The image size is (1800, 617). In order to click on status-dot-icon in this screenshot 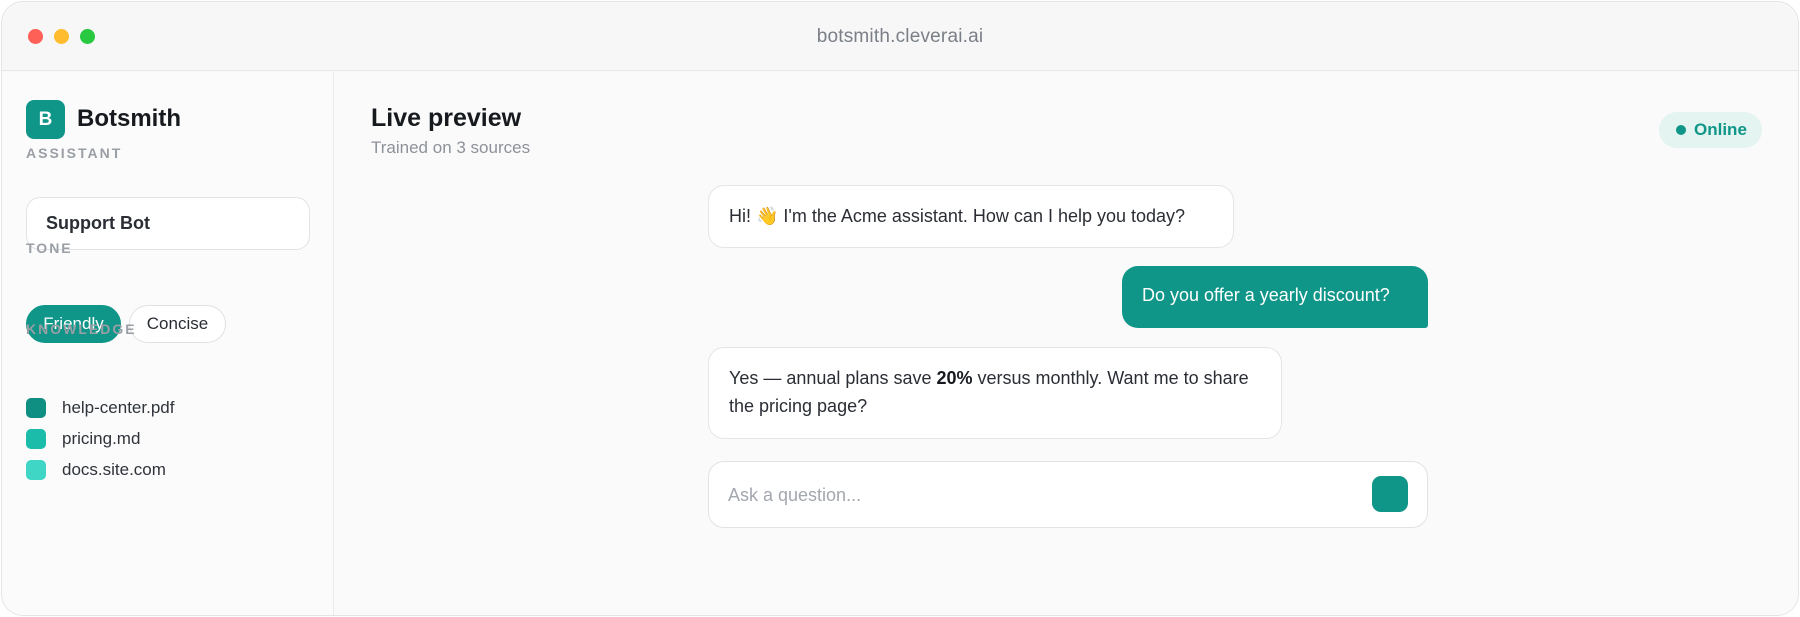, I will do `click(1681, 130)`.